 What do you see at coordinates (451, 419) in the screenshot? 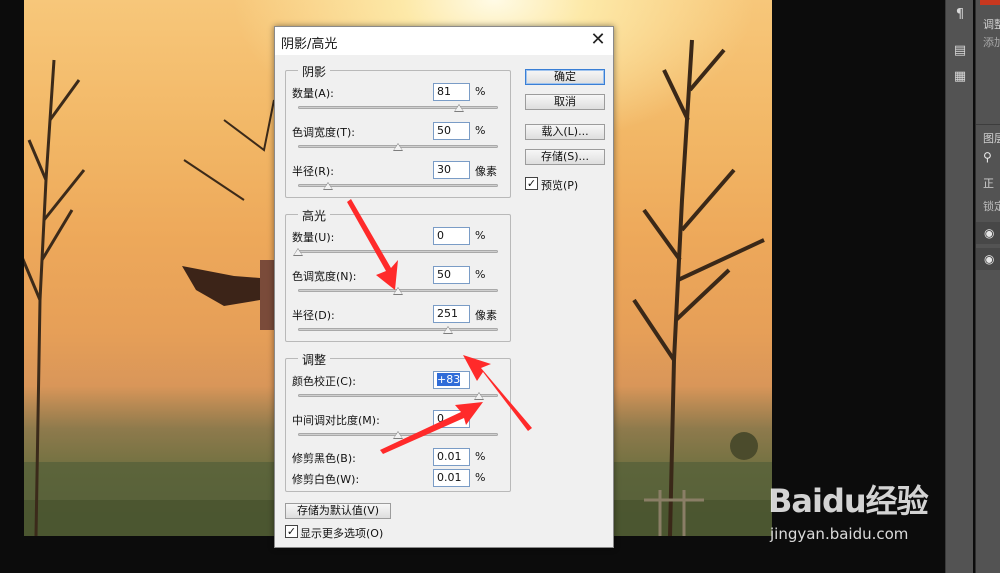
I see `midtone-contrast-input: 0` at bounding box center [451, 419].